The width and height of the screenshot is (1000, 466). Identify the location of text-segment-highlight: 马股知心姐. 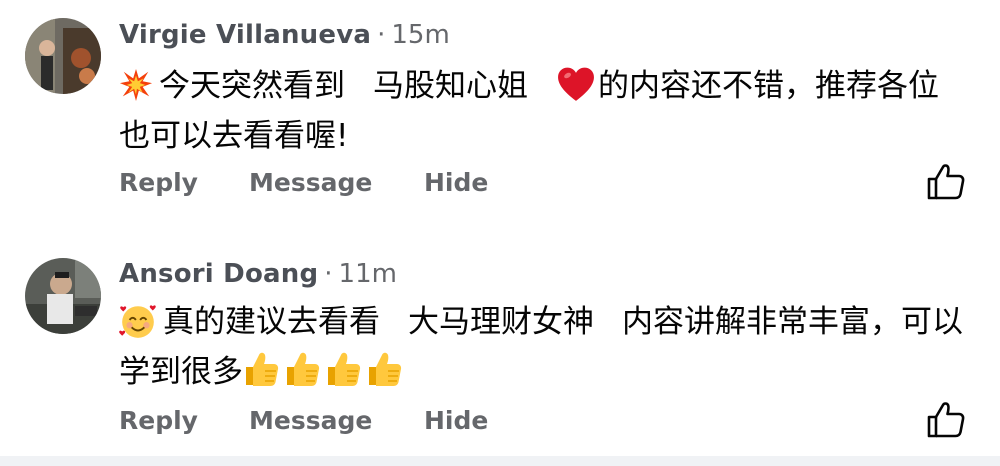
(450, 86).